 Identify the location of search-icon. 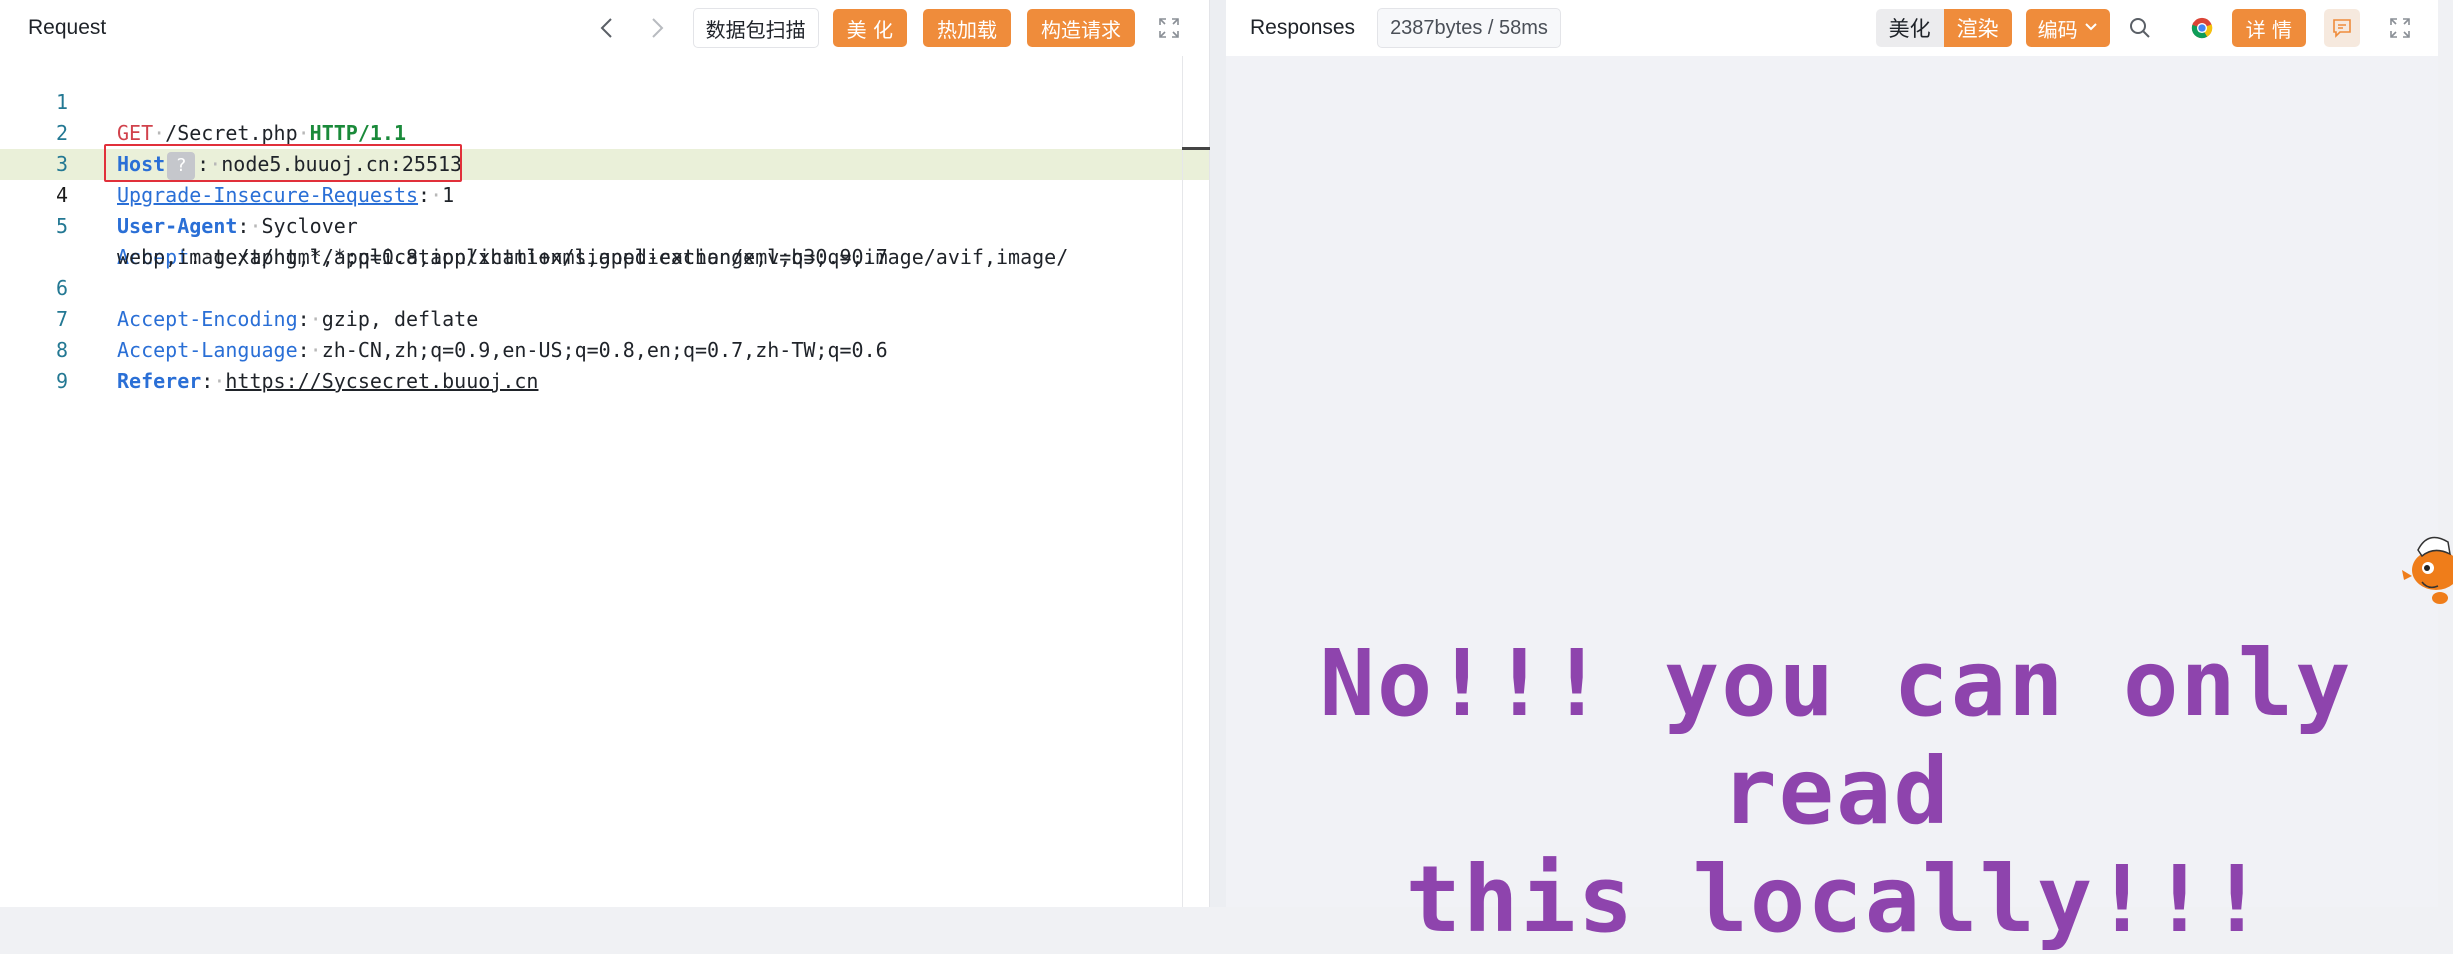
(2140, 28).